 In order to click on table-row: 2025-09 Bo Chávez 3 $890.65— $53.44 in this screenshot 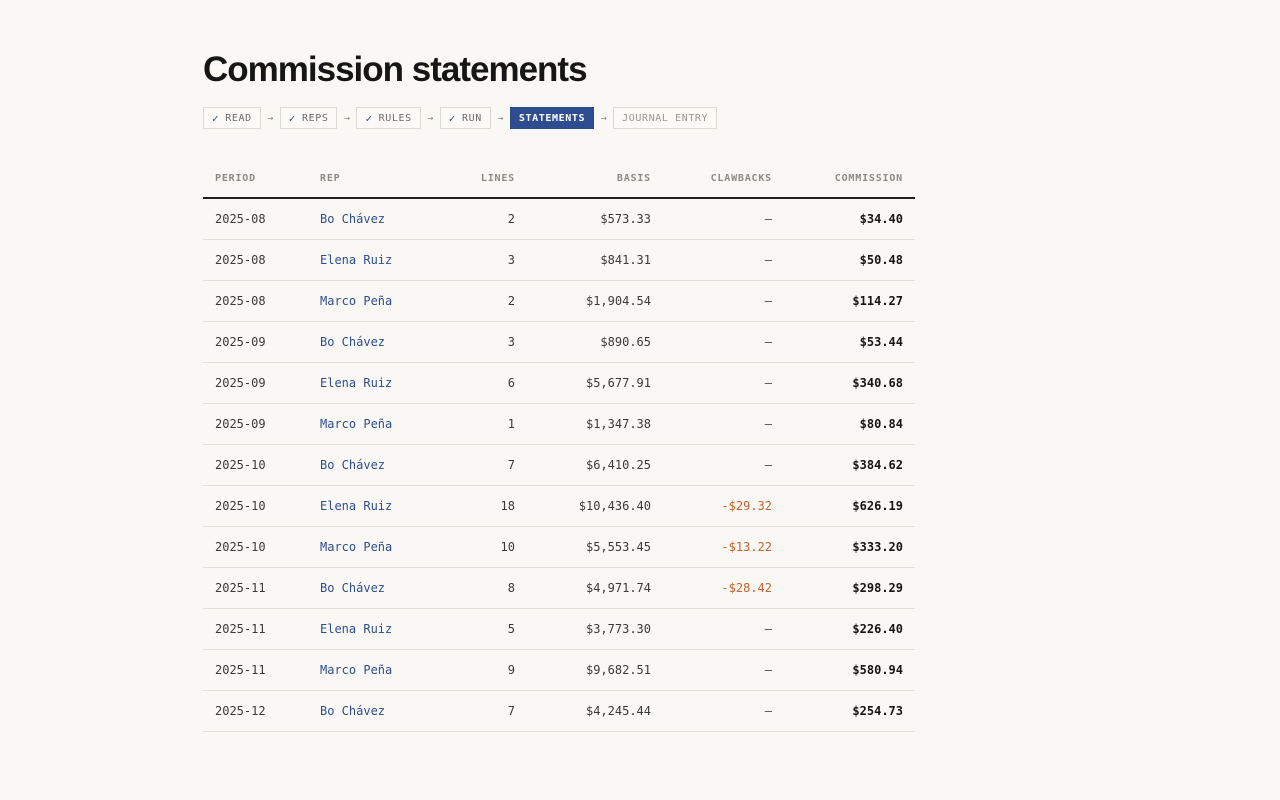, I will do `click(559, 342)`.